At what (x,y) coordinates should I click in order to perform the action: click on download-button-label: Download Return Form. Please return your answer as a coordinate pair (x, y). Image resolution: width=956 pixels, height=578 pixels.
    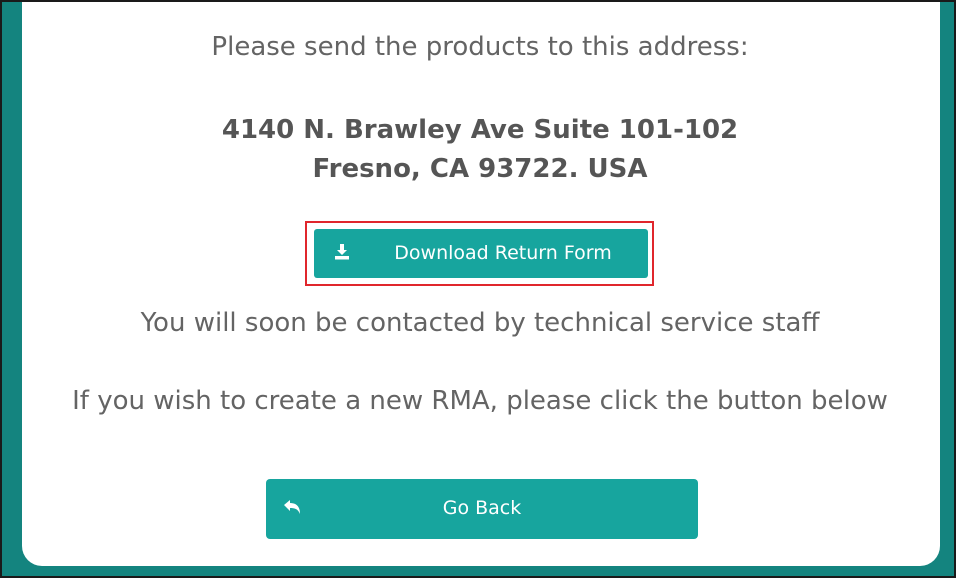
    Looking at the image, I should click on (503, 253).